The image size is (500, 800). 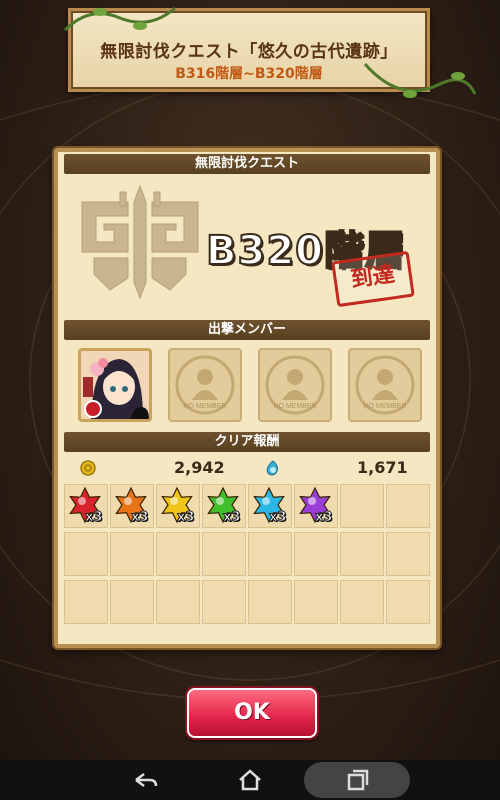 I want to click on back-icon, so click(x=144, y=780).